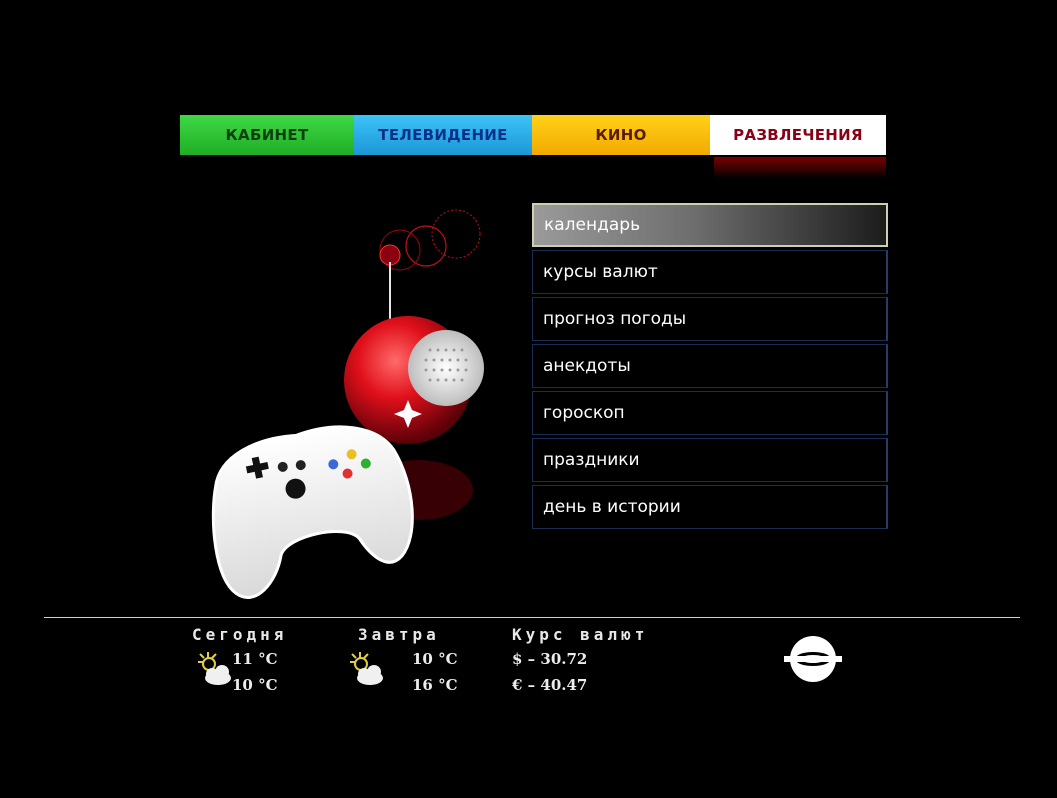  What do you see at coordinates (813, 659) in the screenshot?
I see `broadcaster-logo` at bounding box center [813, 659].